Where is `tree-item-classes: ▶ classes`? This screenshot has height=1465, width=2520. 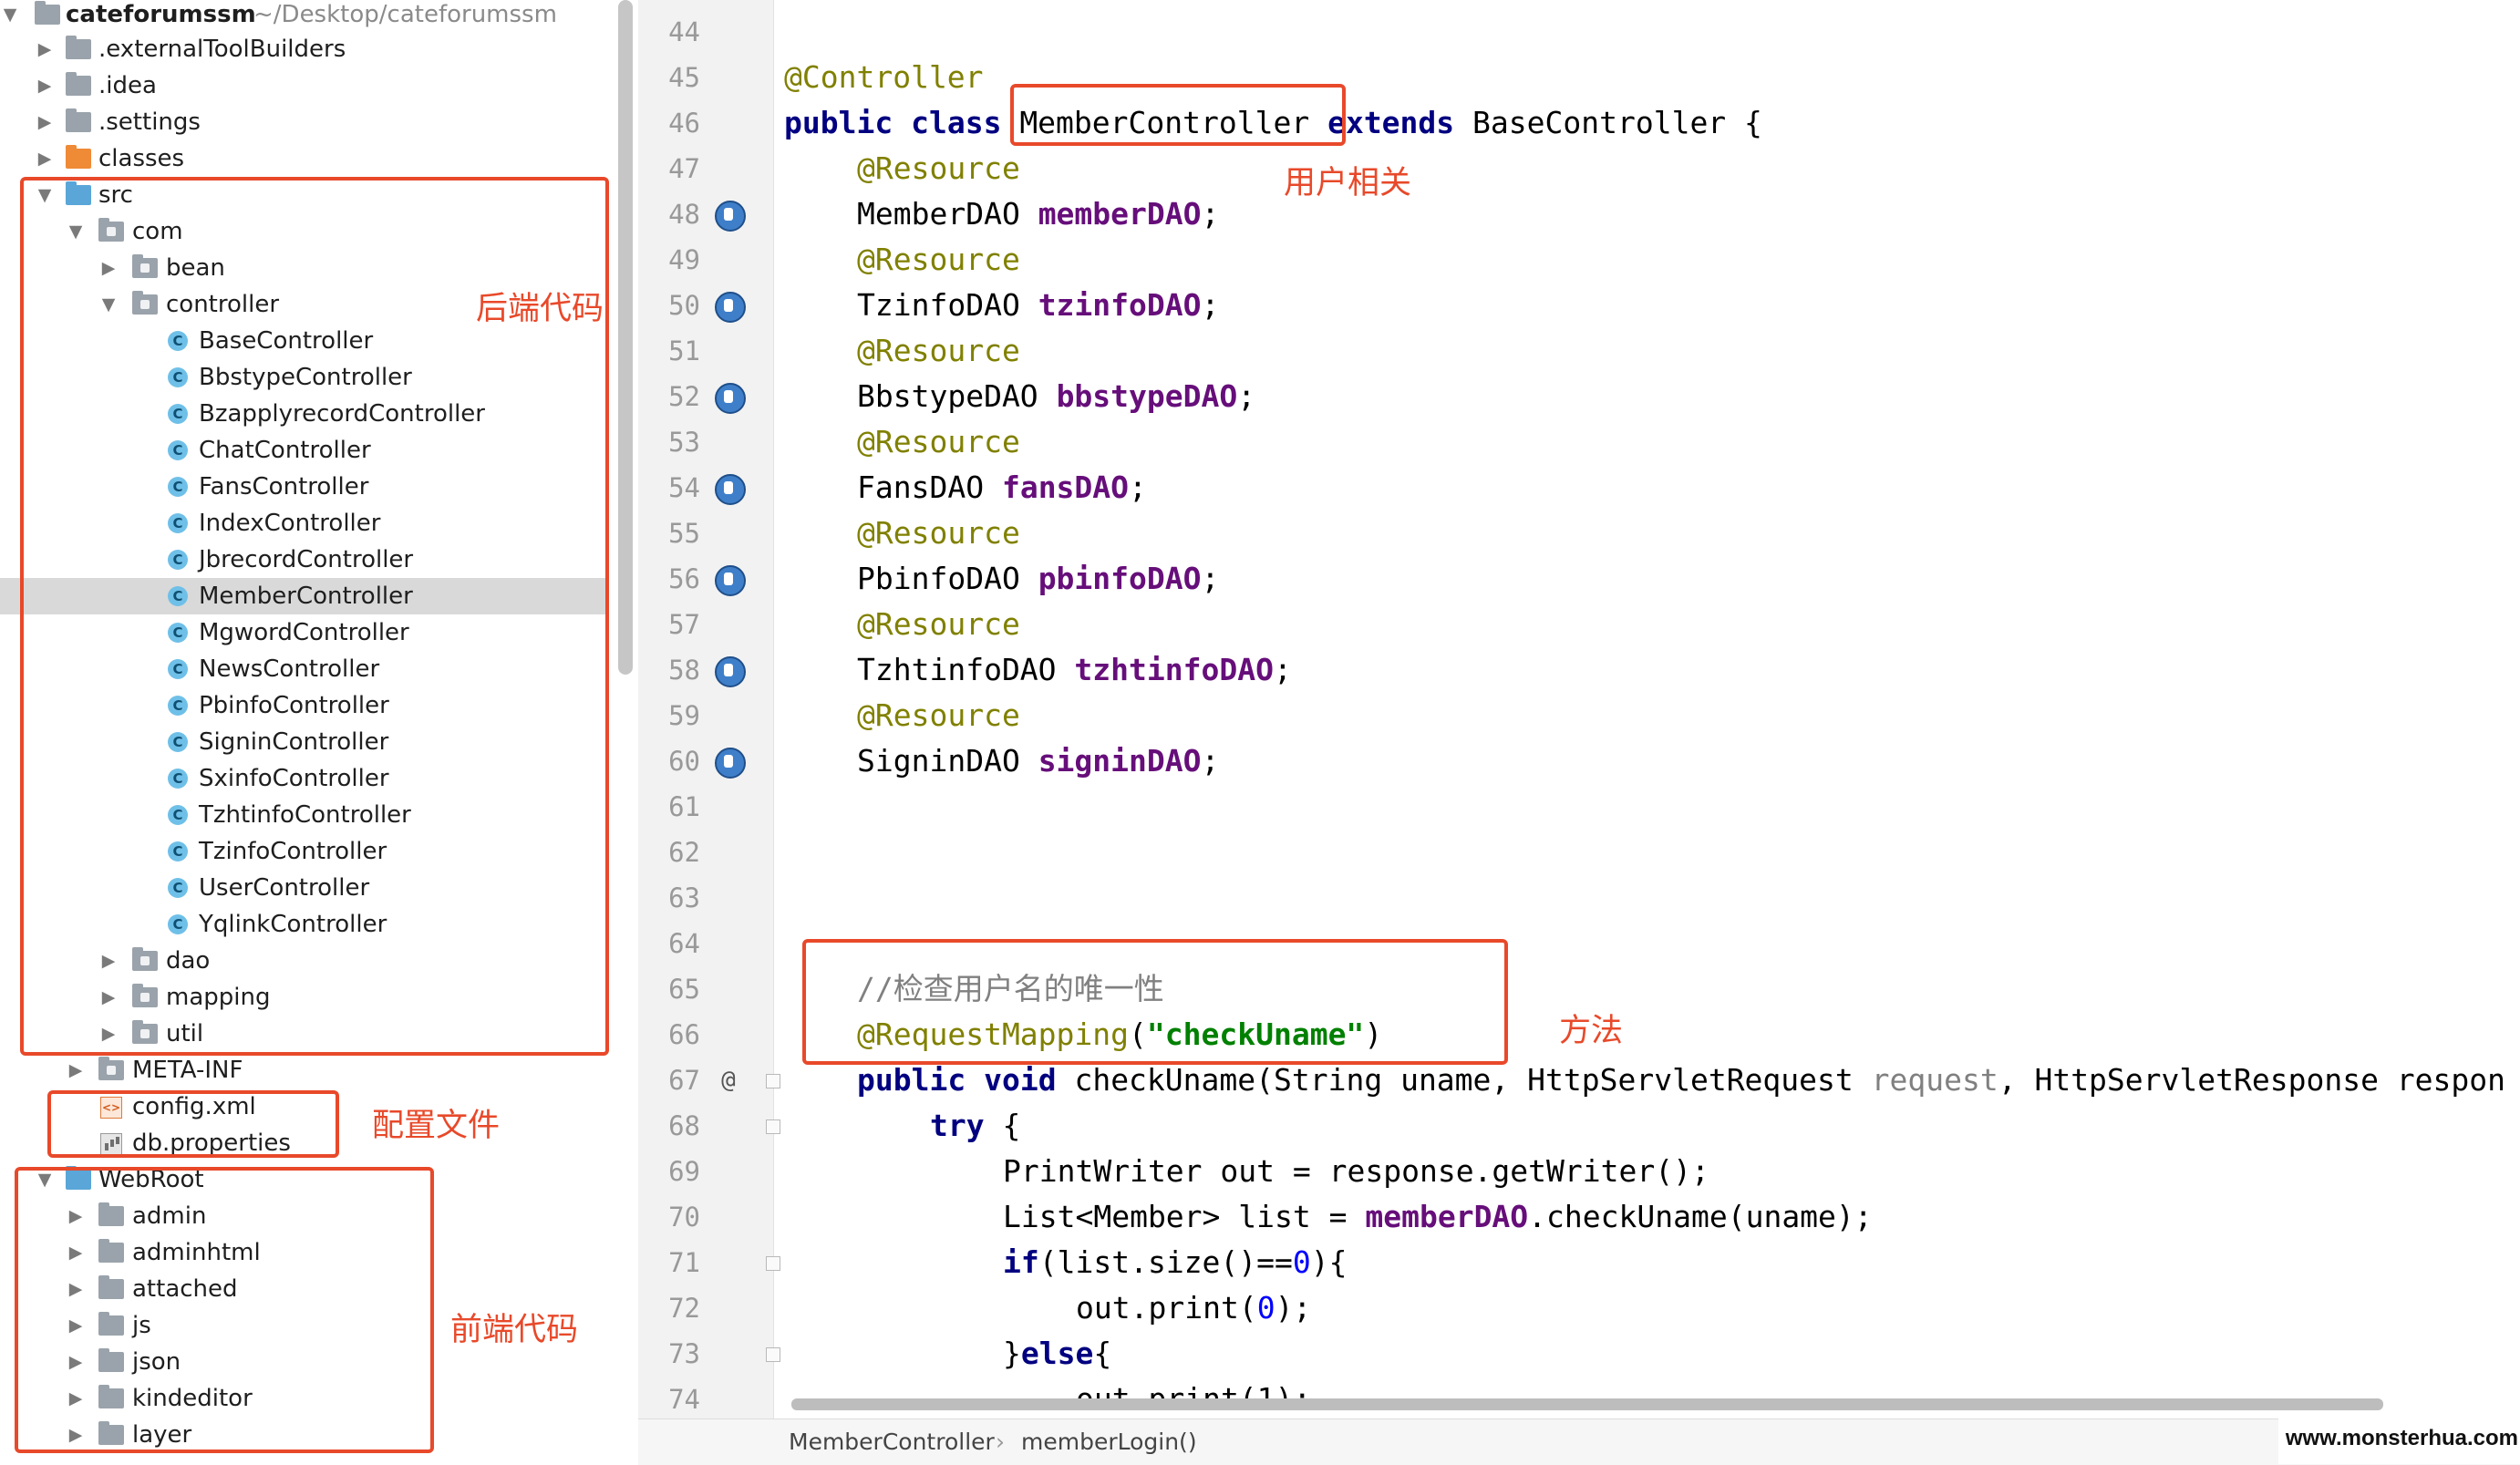
tree-item-classes: ▶ classes is located at coordinates (306, 158).